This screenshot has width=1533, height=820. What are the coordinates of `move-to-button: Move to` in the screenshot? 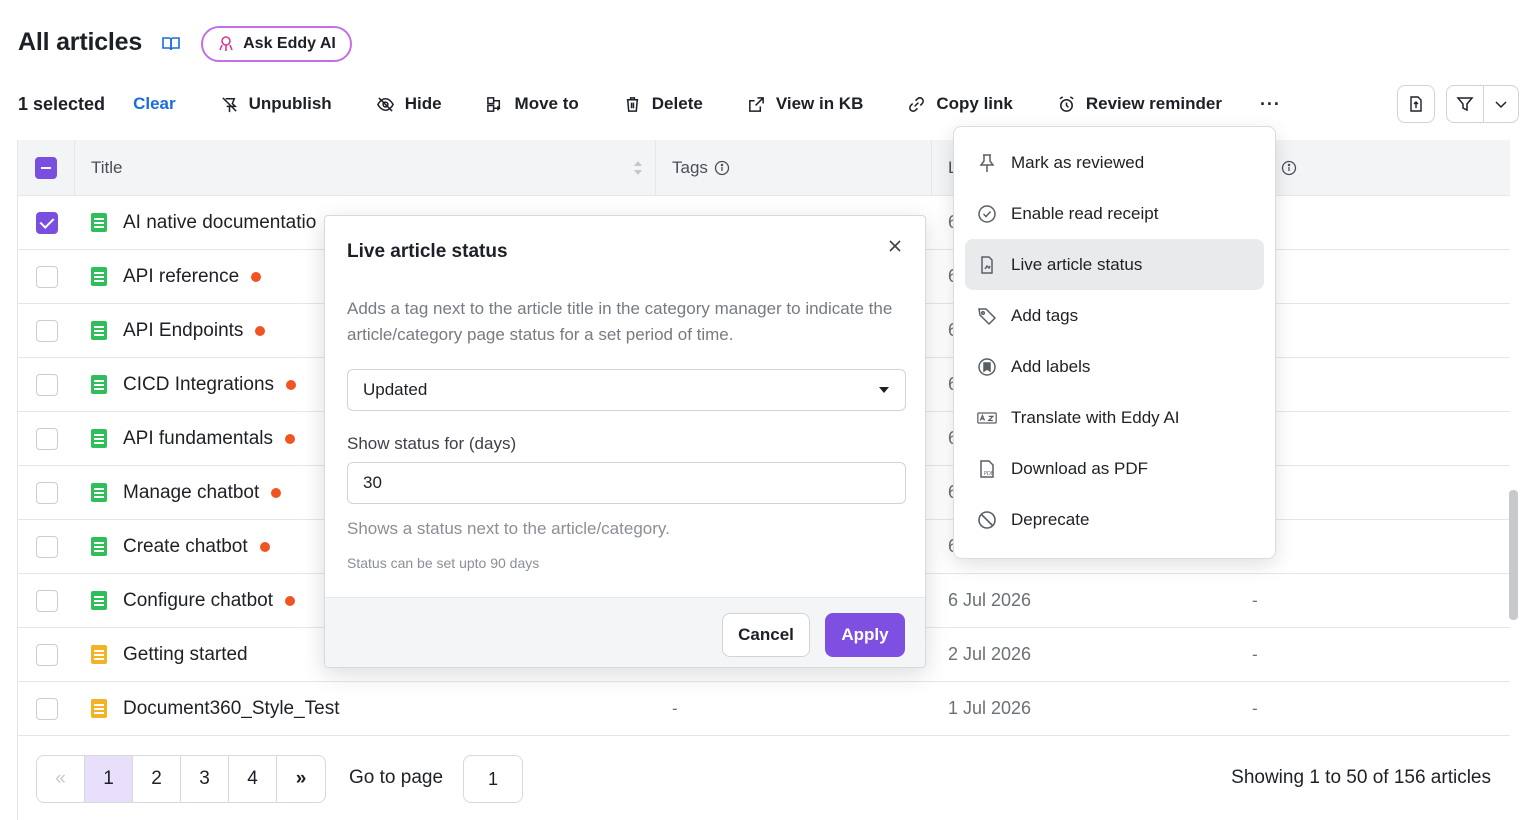 It's located at (532, 104).